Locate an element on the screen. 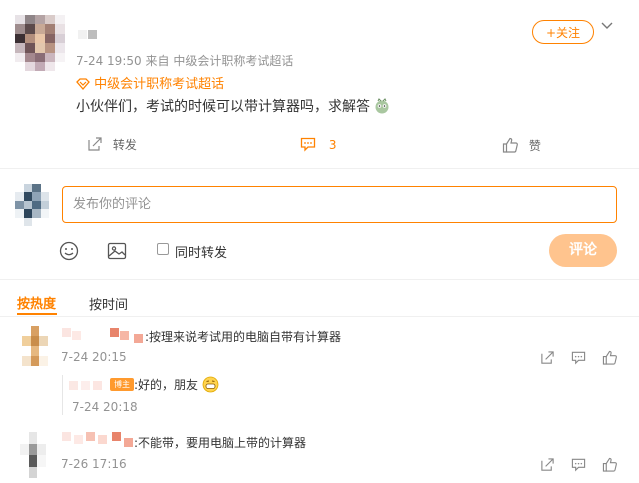 The width and height of the screenshot is (639, 483). current-user-avatar is located at coordinates (32, 205).